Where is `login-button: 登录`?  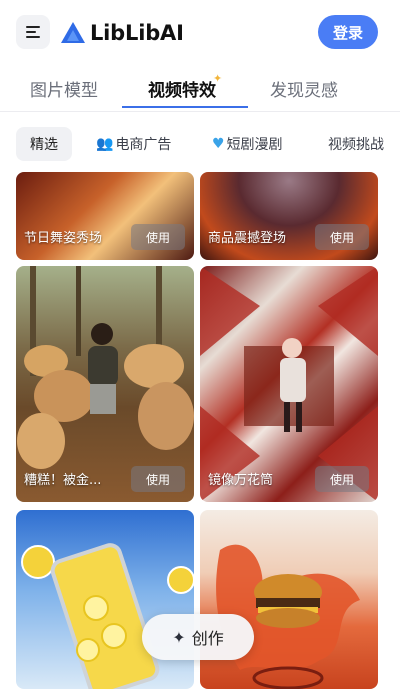
login-button: 登录 is located at coordinates (348, 32).